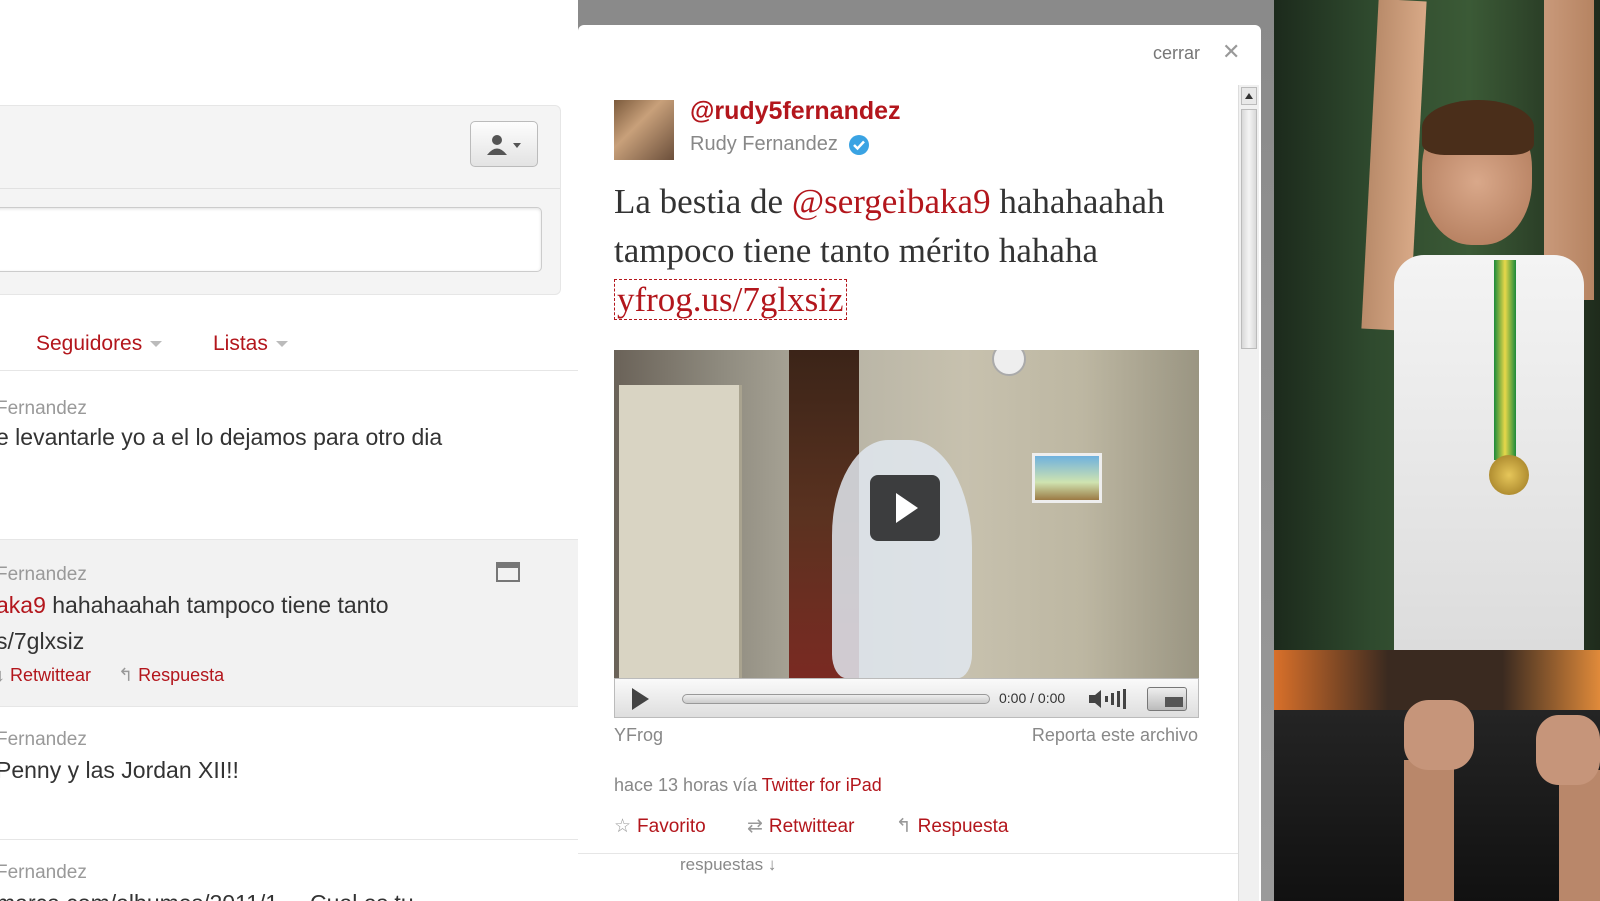 The width and height of the screenshot is (1600, 901). I want to click on tweet-text-body: hahahaahah tampoco tiene tanto, so click(217, 605).